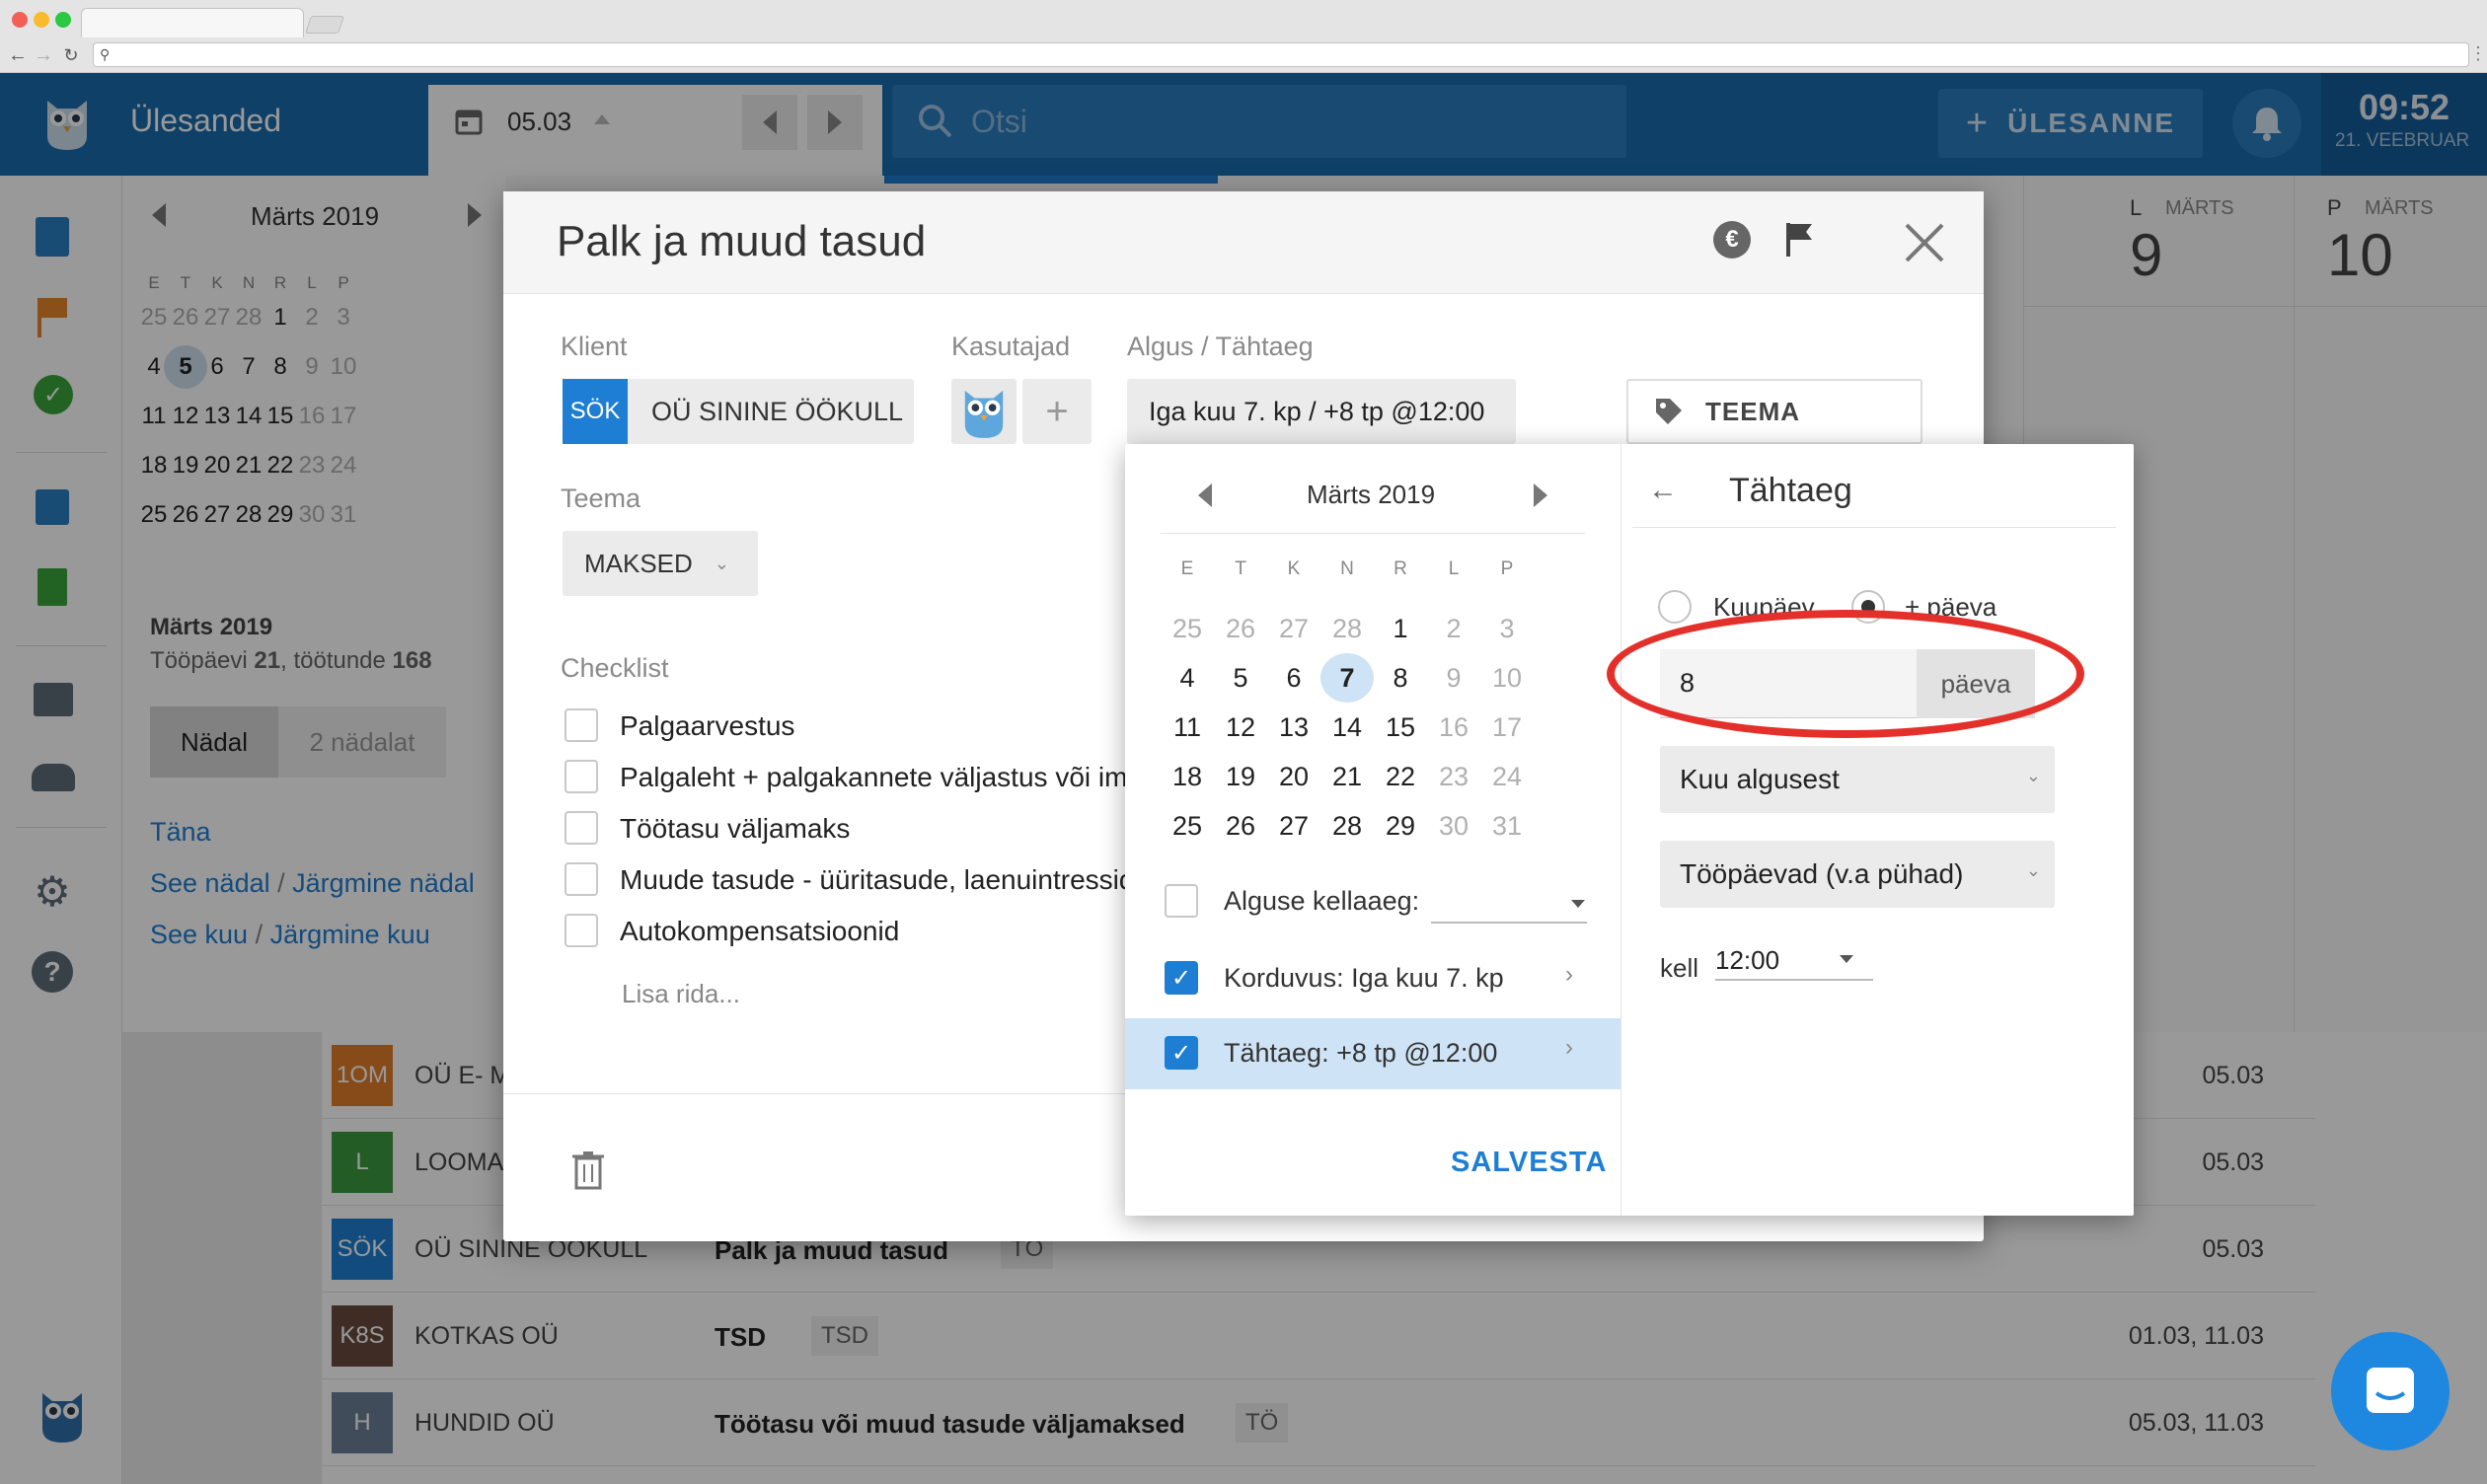  What do you see at coordinates (1293, 776) in the screenshot?
I see `calendar-day: 20` at bounding box center [1293, 776].